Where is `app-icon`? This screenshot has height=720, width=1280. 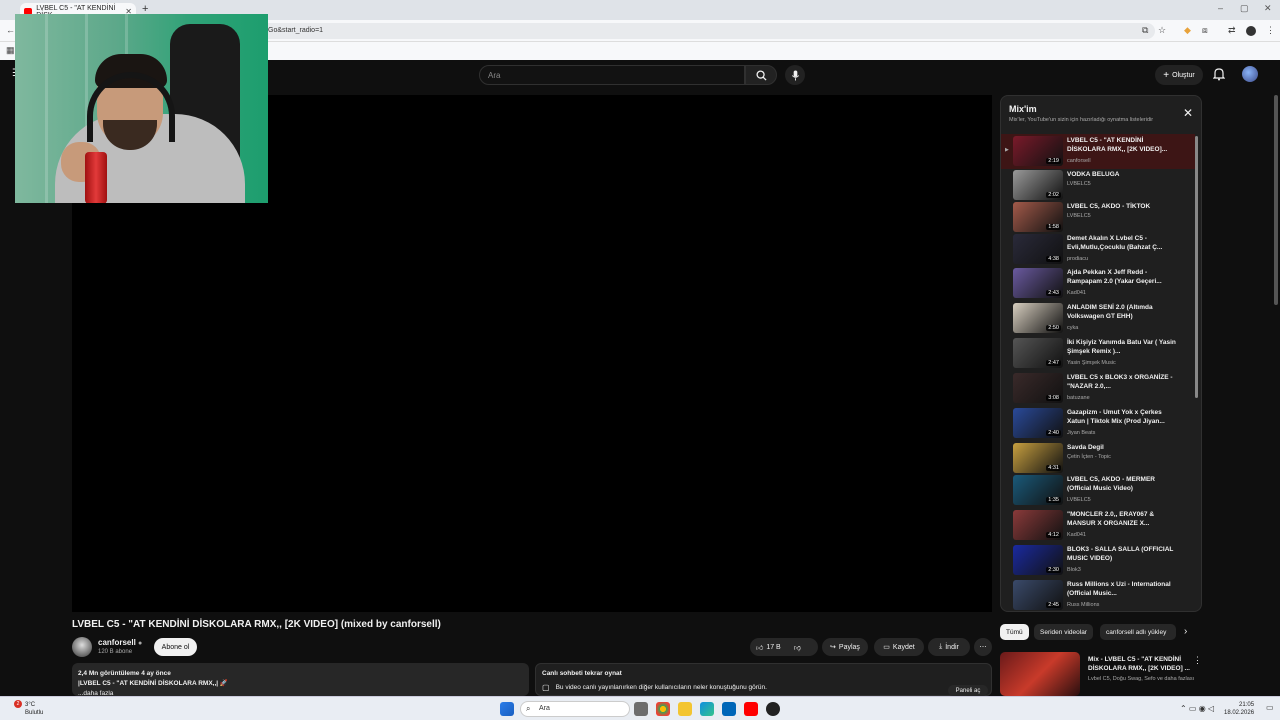 app-icon is located at coordinates (773, 709).